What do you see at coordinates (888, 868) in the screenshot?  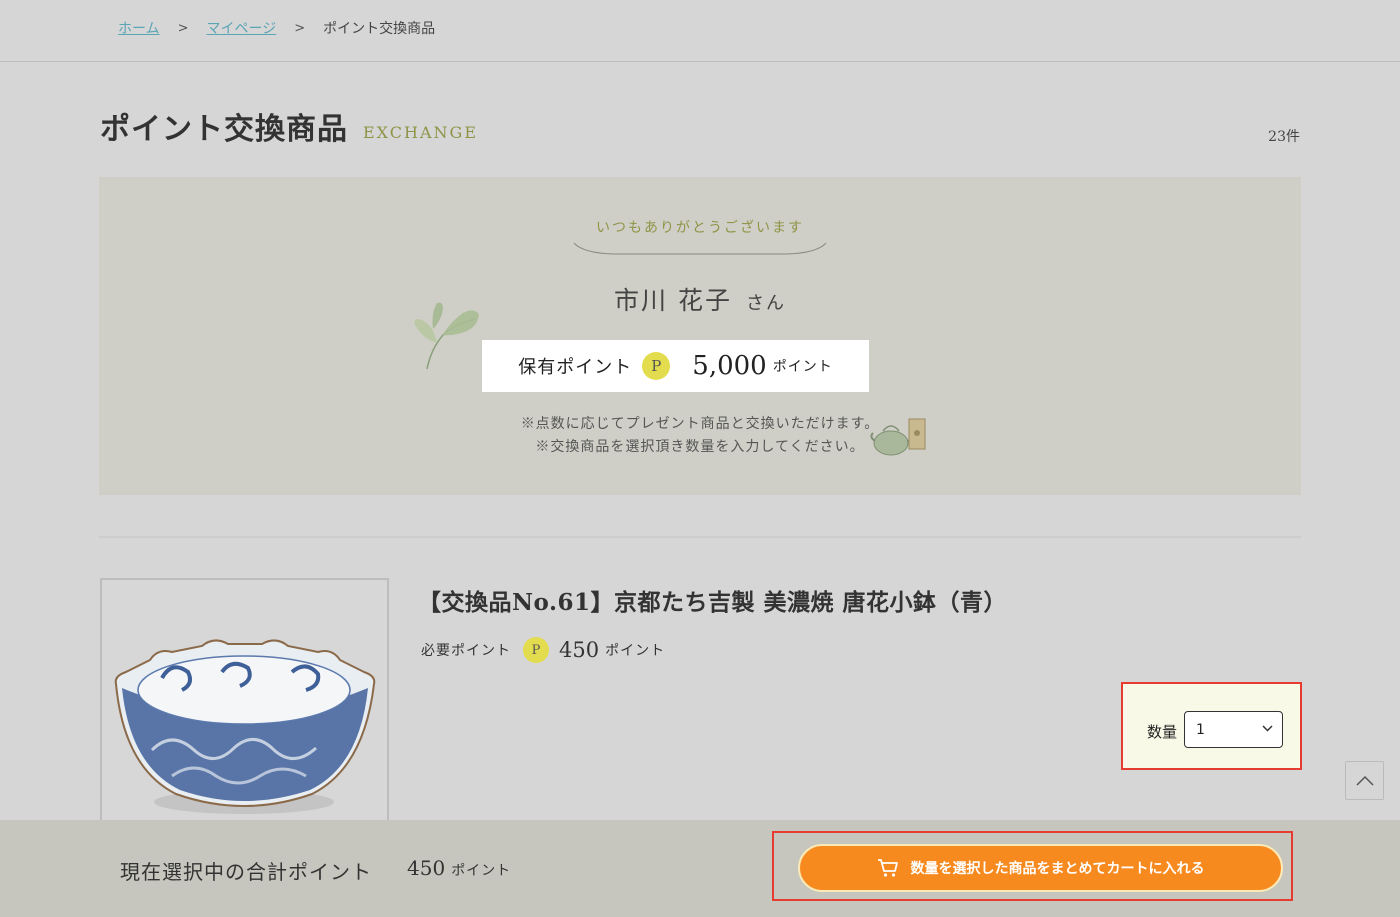 I see `cart-icon` at bounding box center [888, 868].